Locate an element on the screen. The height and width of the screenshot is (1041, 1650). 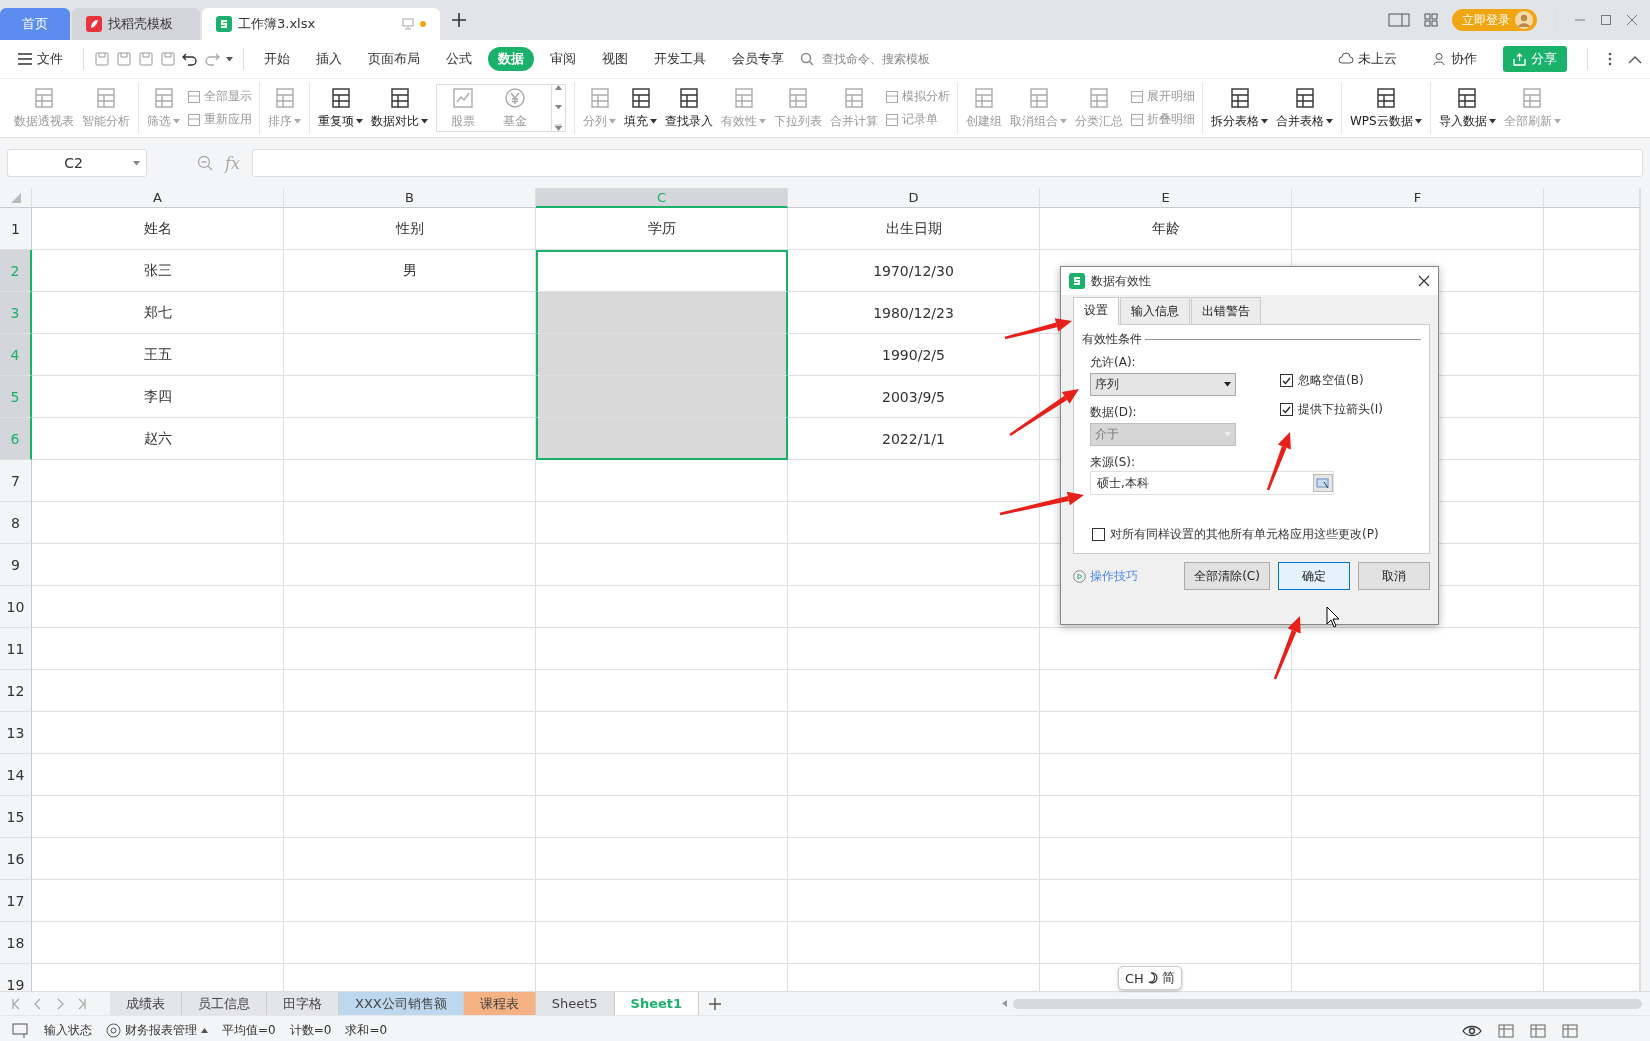
expand-icon is located at coordinates (558, 127).